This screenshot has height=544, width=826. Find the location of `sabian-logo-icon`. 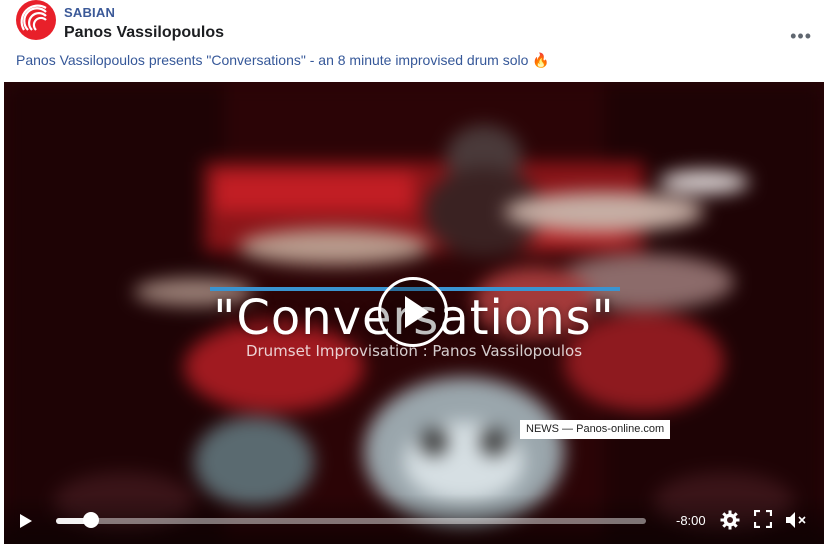

sabian-logo-icon is located at coordinates (36, 20).